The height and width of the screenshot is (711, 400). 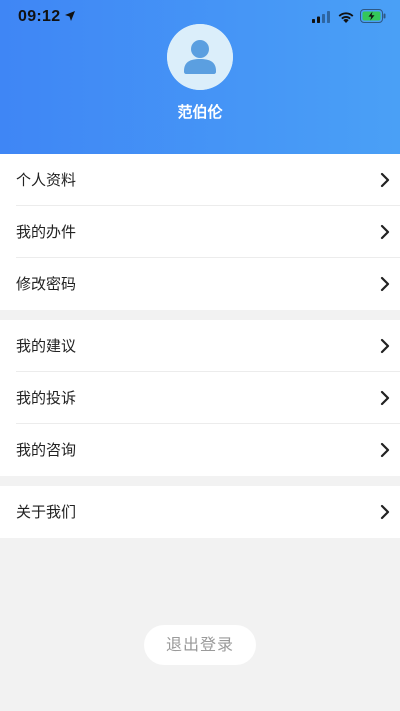 I want to click on menu-item-my-inquiries: 我的咨询, so click(x=200, y=450).